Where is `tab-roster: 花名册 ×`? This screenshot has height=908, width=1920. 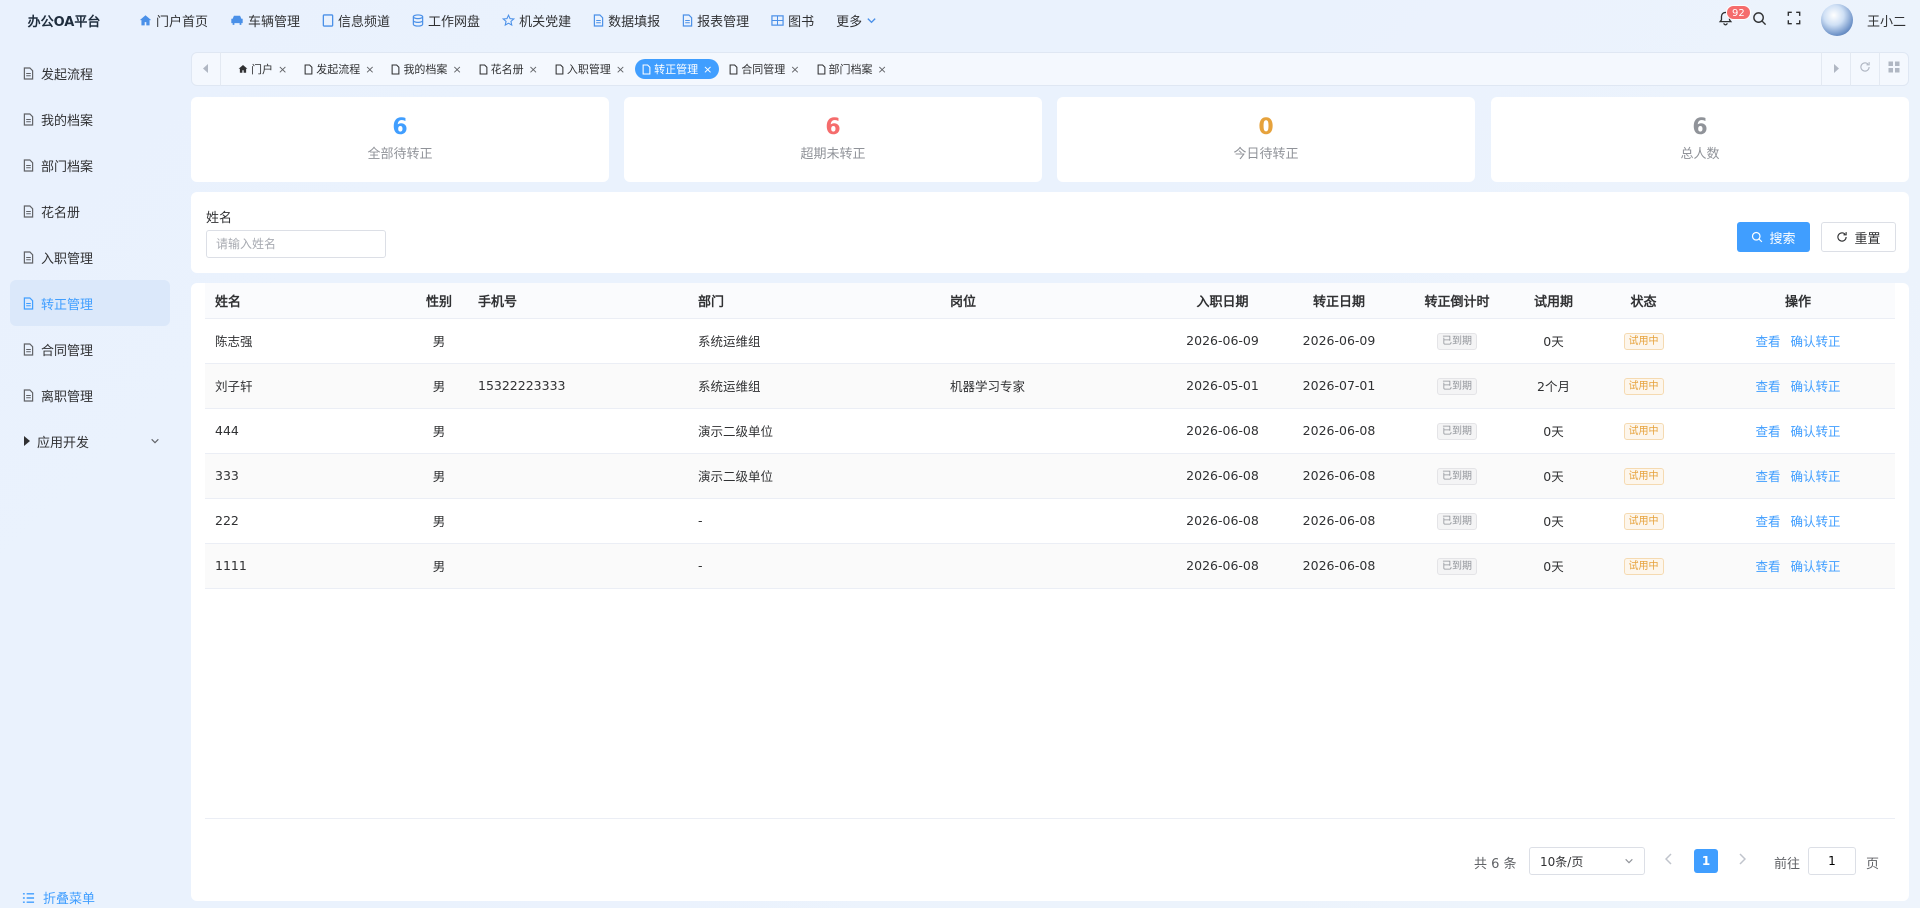
tab-roster: 花名册 × is located at coordinates (508, 69).